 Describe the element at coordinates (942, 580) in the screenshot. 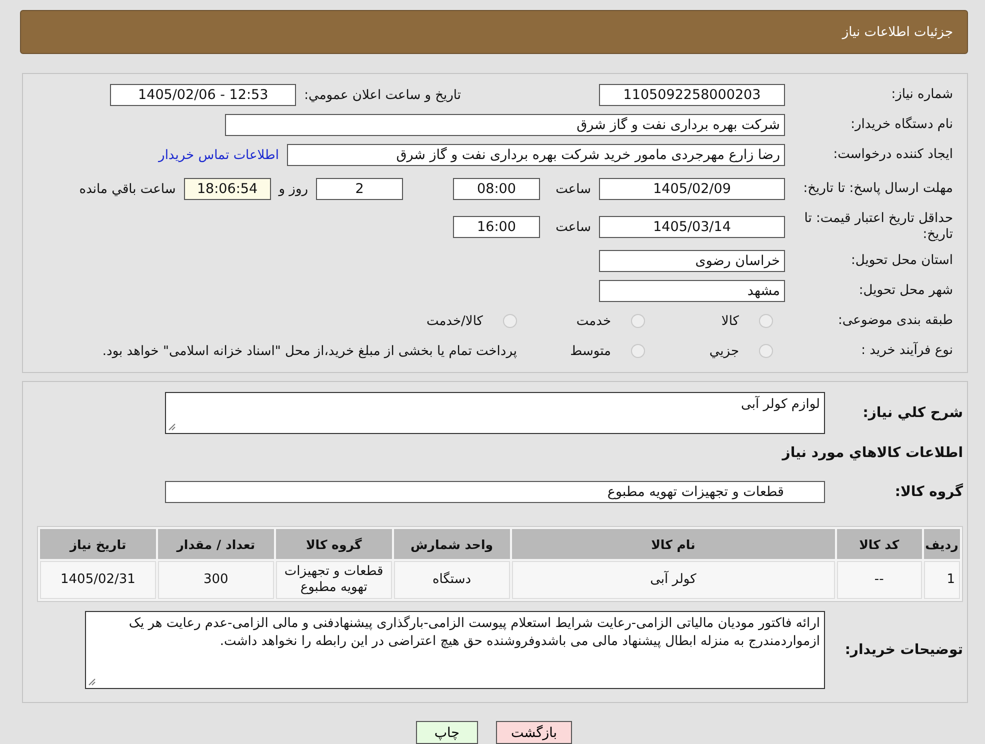

I see `table-cell: 1` at that location.